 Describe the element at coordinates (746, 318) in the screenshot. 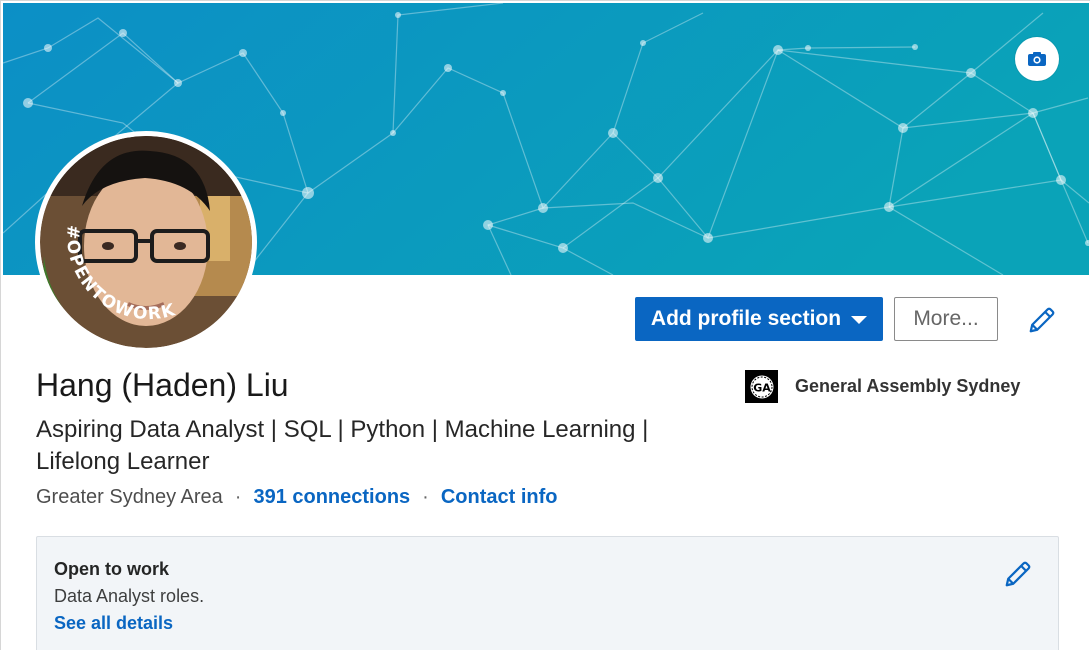

I see `add-profile-section-label: Add profile section` at that location.